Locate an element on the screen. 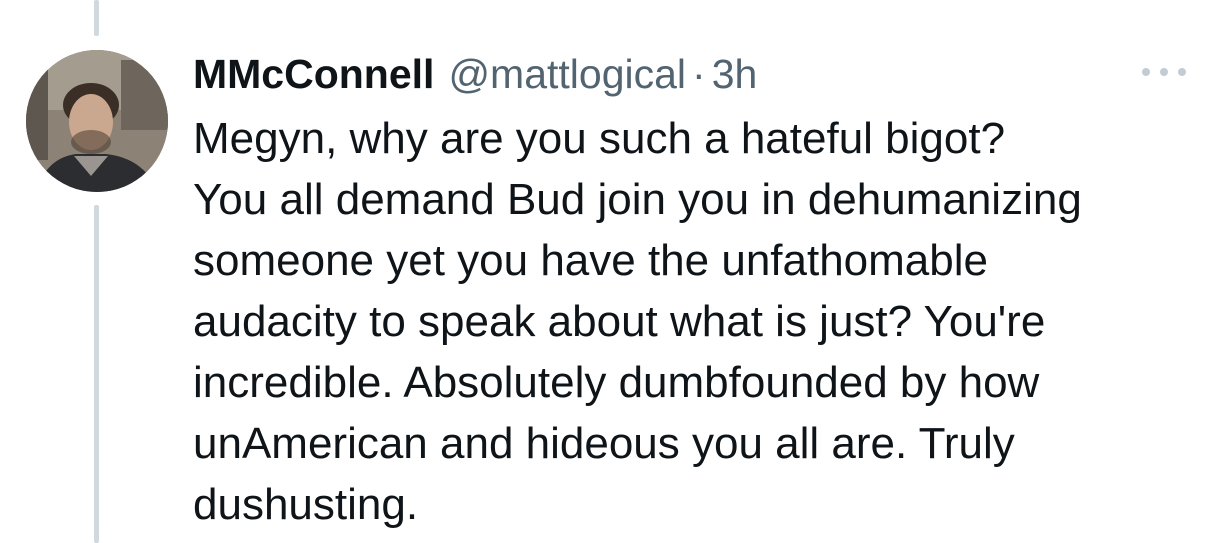 The width and height of the screenshot is (1228, 543). user-handle: @mattlogical is located at coordinates (567, 74).